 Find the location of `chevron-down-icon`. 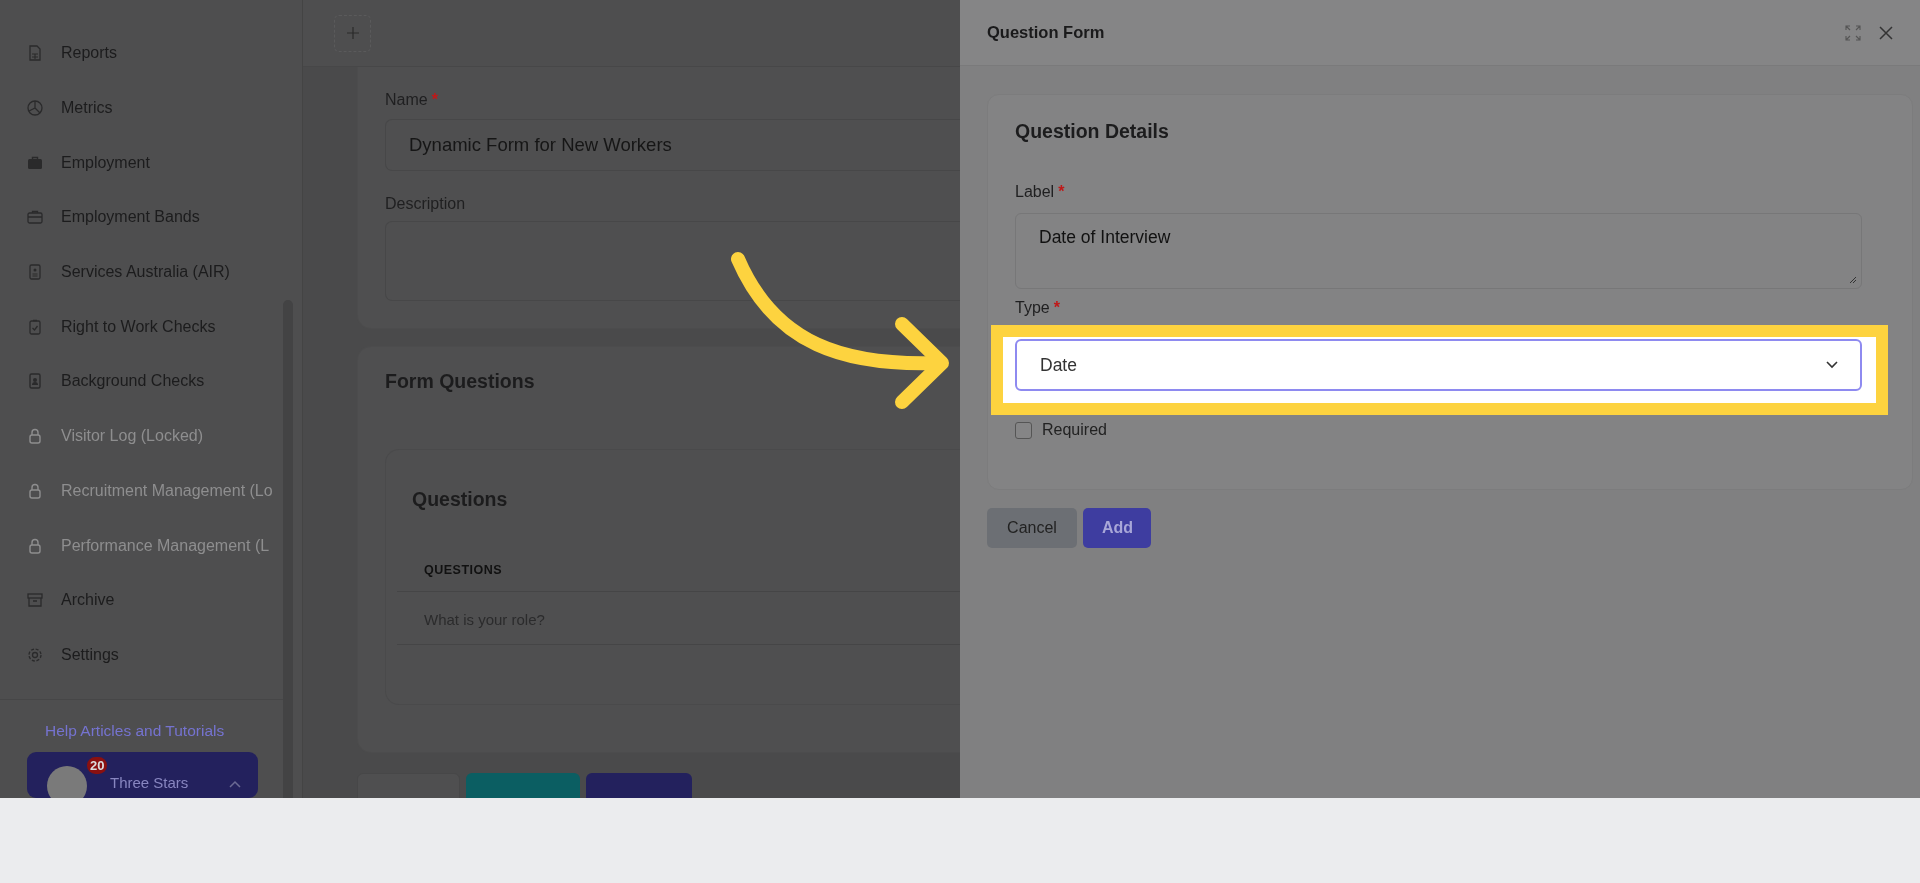

chevron-down-icon is located at coordinates (1832, 365).